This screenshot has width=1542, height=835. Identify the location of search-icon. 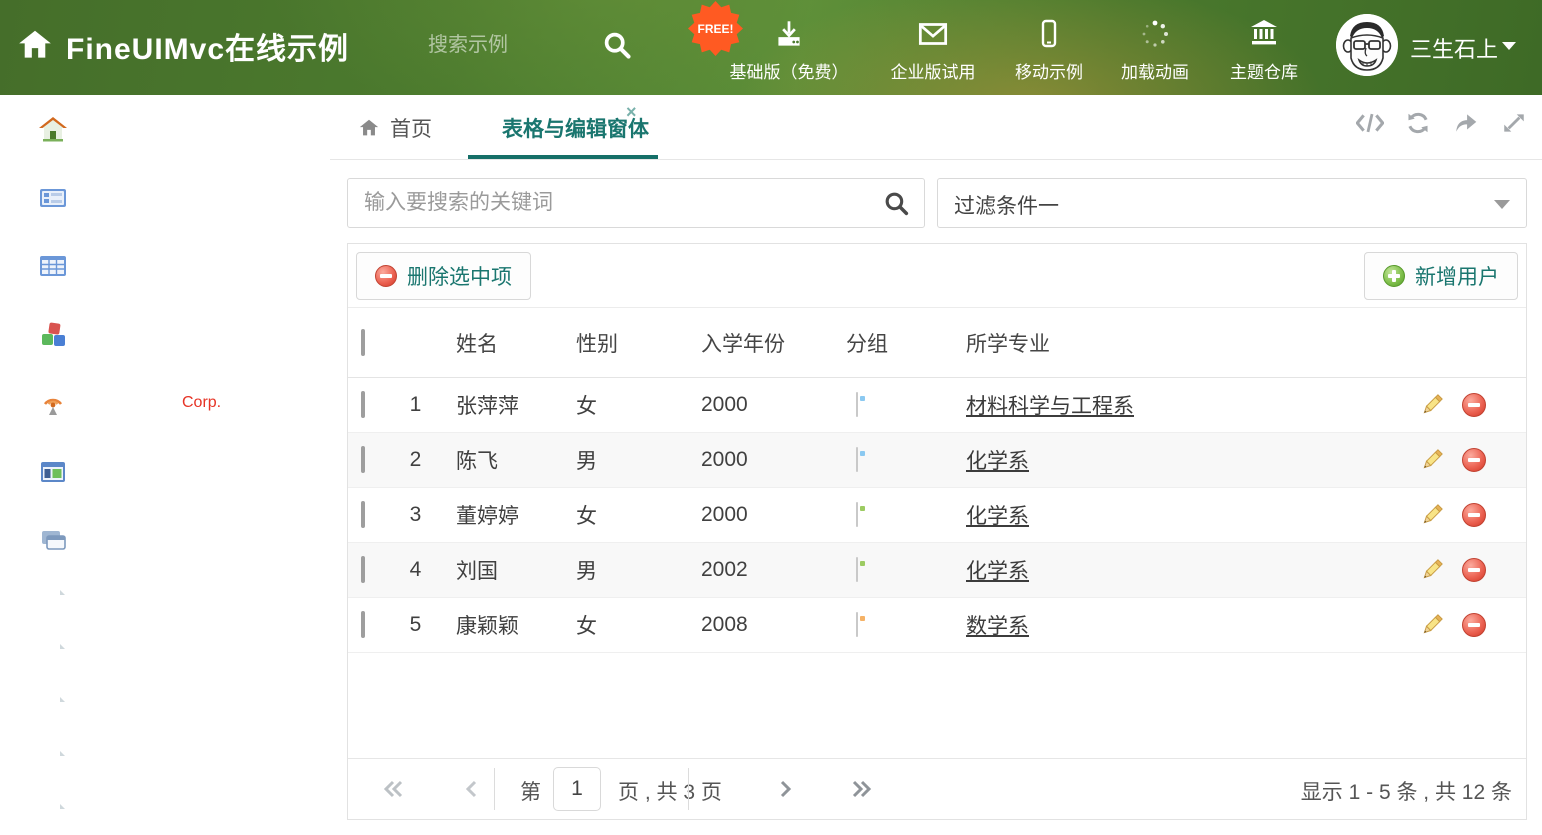
(896, 206).